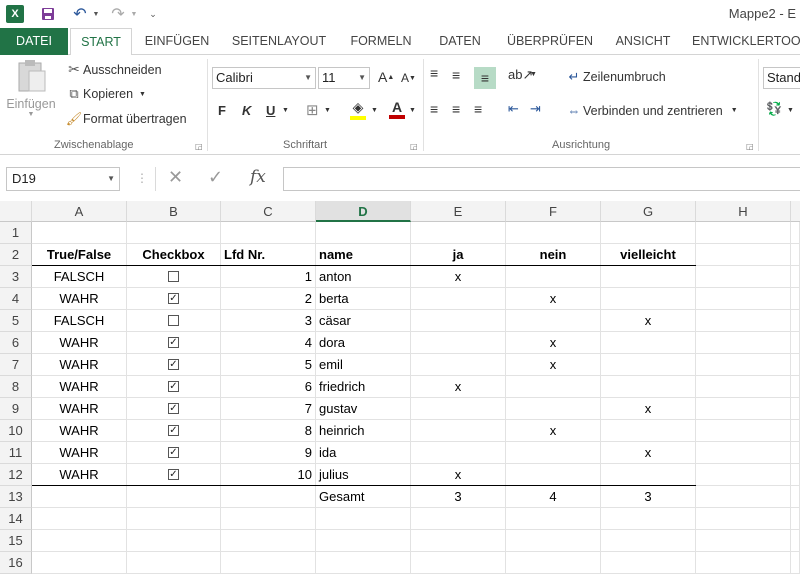  I want to click on name-value: emil, so click(363, 365).